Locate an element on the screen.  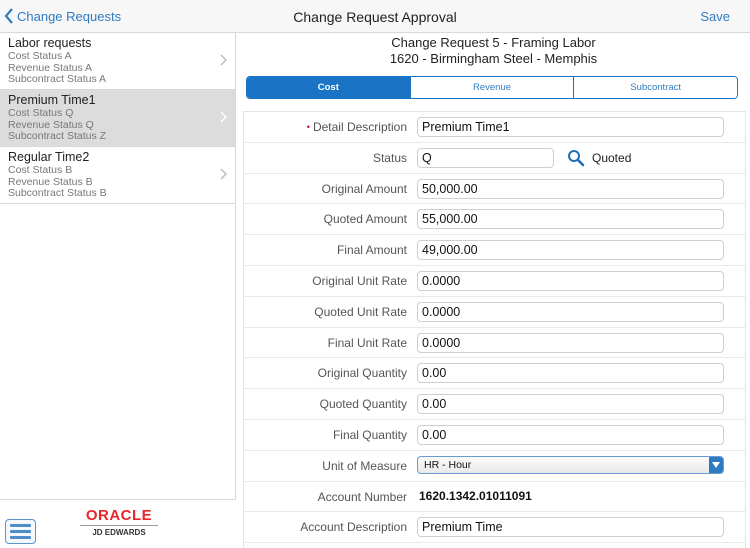
list-item-cost-status: Cost Status Q is located at coordinates (41, 113).